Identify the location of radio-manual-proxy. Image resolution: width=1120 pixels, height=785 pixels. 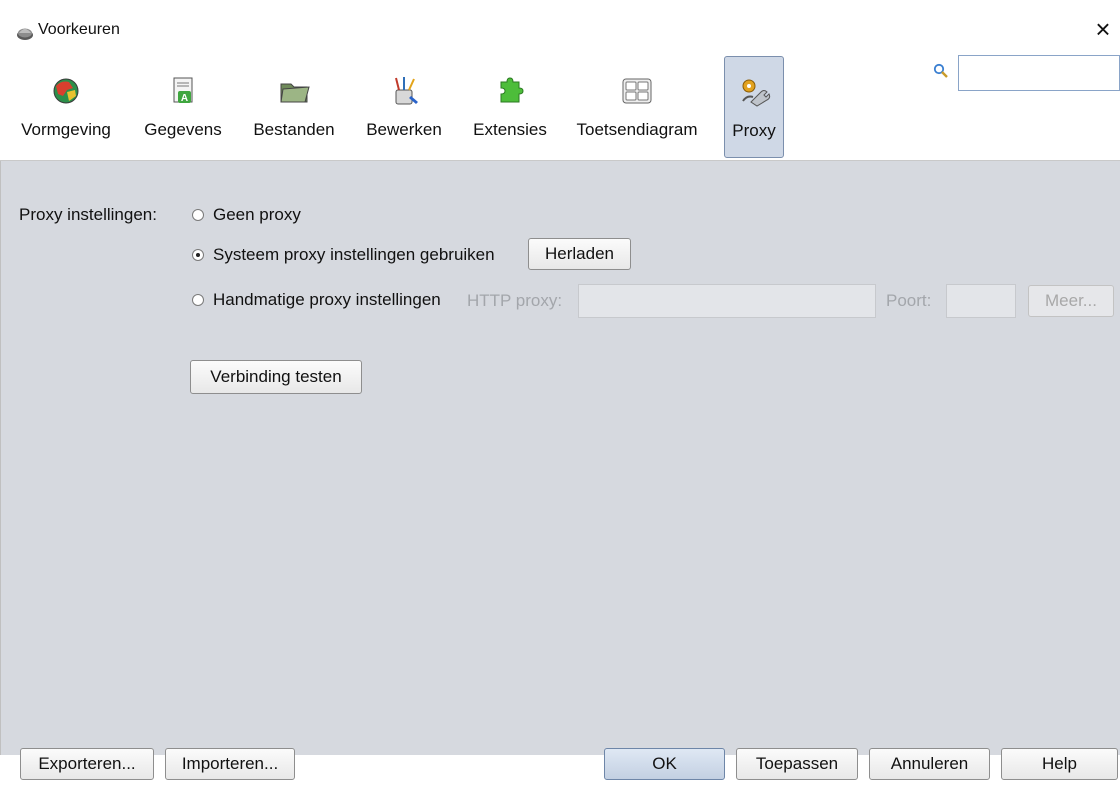
(198, 300).